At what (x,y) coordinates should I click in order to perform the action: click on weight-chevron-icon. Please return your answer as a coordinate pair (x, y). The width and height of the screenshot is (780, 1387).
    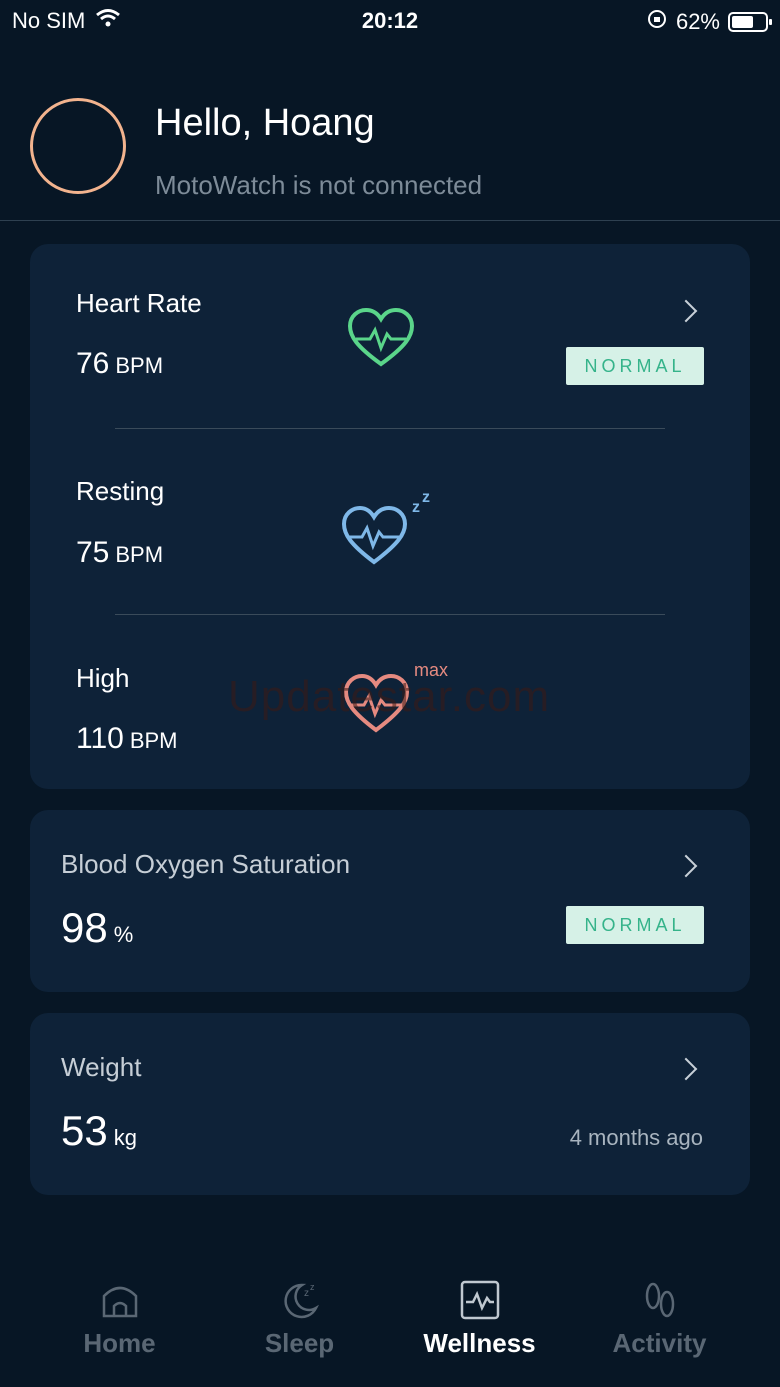
    Looking at the image, I should click on (686, 1069).